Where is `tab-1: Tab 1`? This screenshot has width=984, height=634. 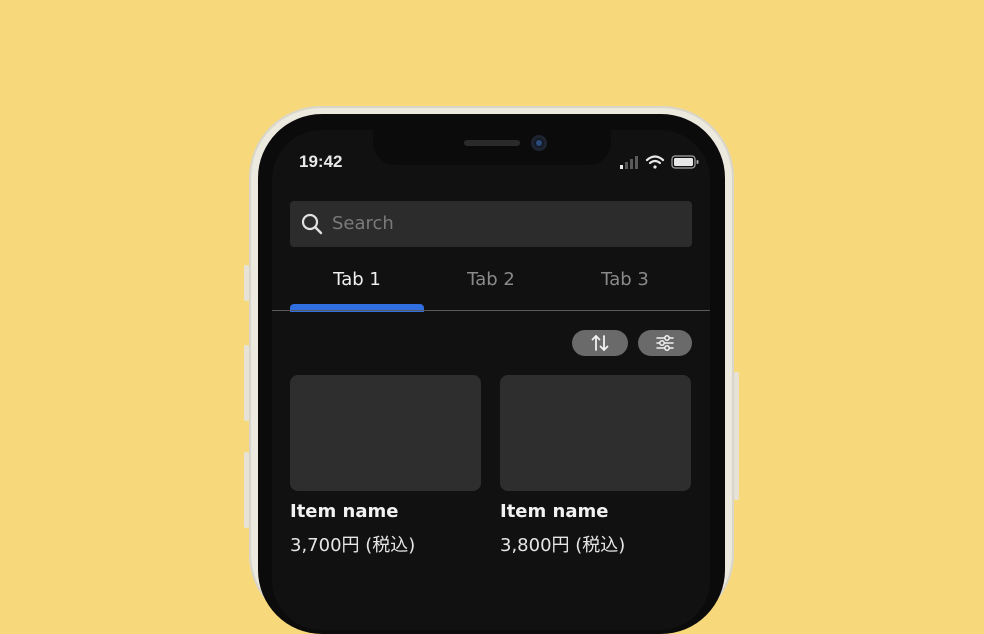
tab-1: Tab 1 is located at coordinates (357, 283).